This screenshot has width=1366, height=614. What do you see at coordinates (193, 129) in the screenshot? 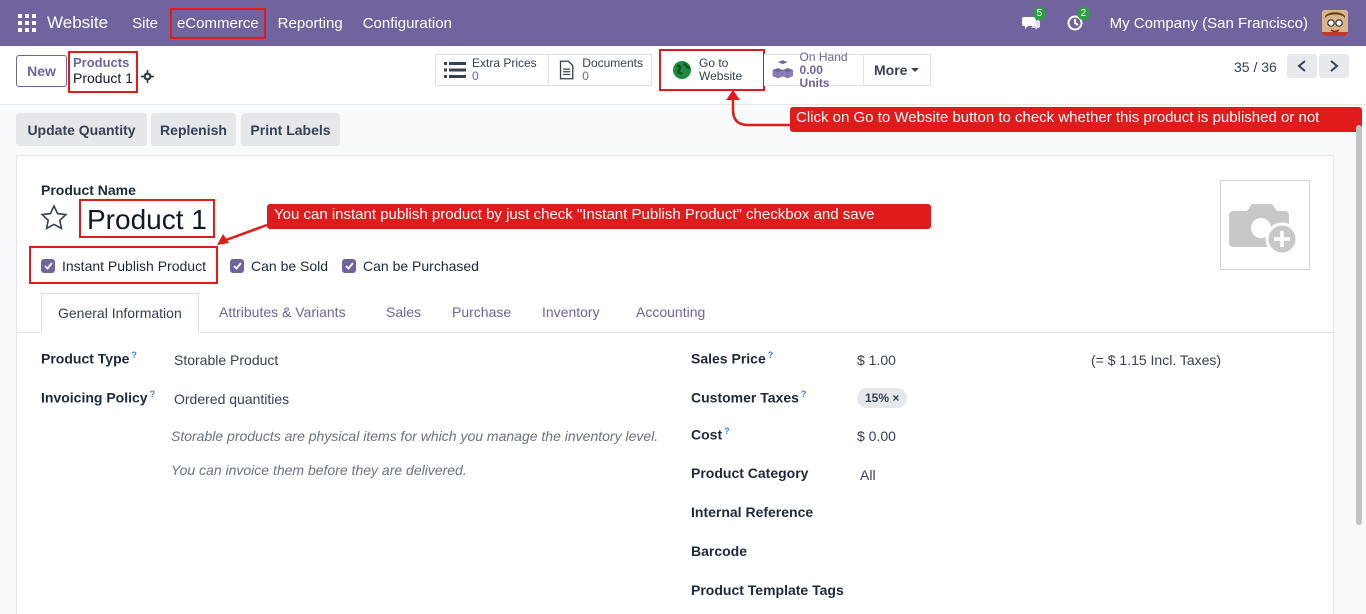
I see `replenish-button: Replenish` at bounding box center [193, 129].